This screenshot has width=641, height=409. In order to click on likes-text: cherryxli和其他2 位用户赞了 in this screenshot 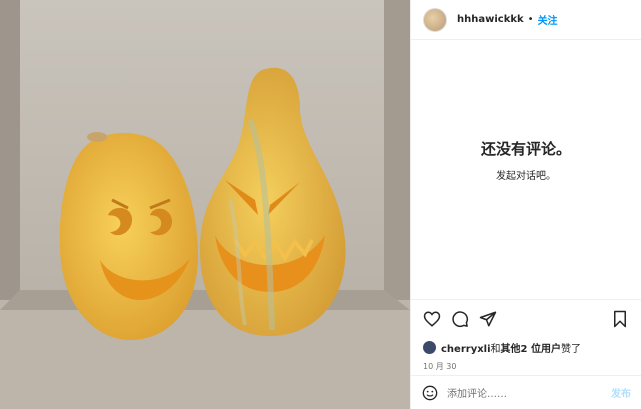, I will do `click(511, 347)`.